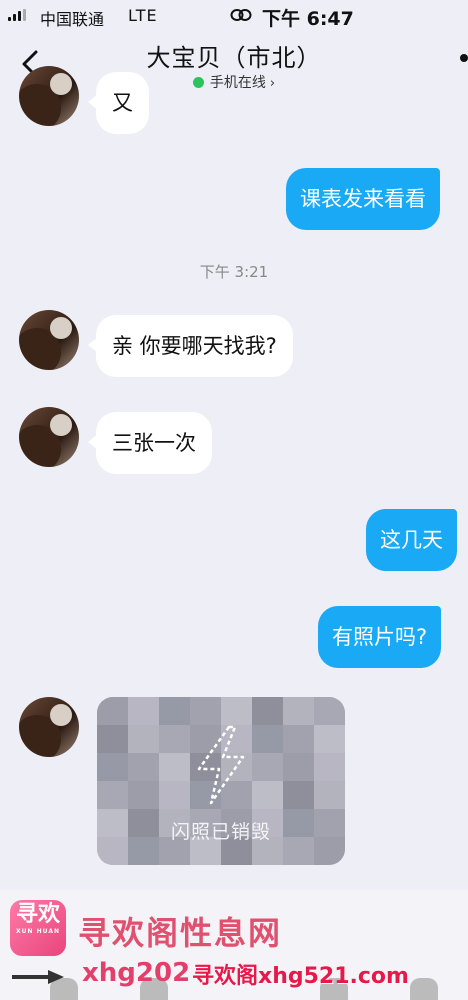 The height and width of the screenshot is (1000, 468). I want to click on signal-icon, so click(17, 15).